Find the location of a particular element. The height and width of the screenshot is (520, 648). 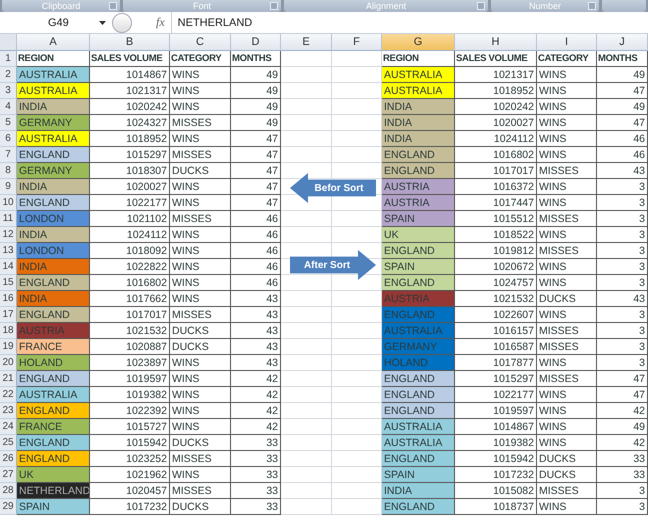

column-header: D is located at coordinates (256, 42).